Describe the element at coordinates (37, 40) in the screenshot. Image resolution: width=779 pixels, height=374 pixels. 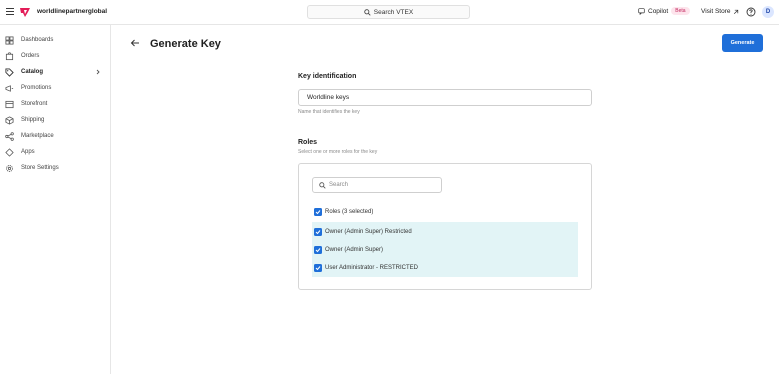
I see `sidebar-item-label: Dashboards` at that location.